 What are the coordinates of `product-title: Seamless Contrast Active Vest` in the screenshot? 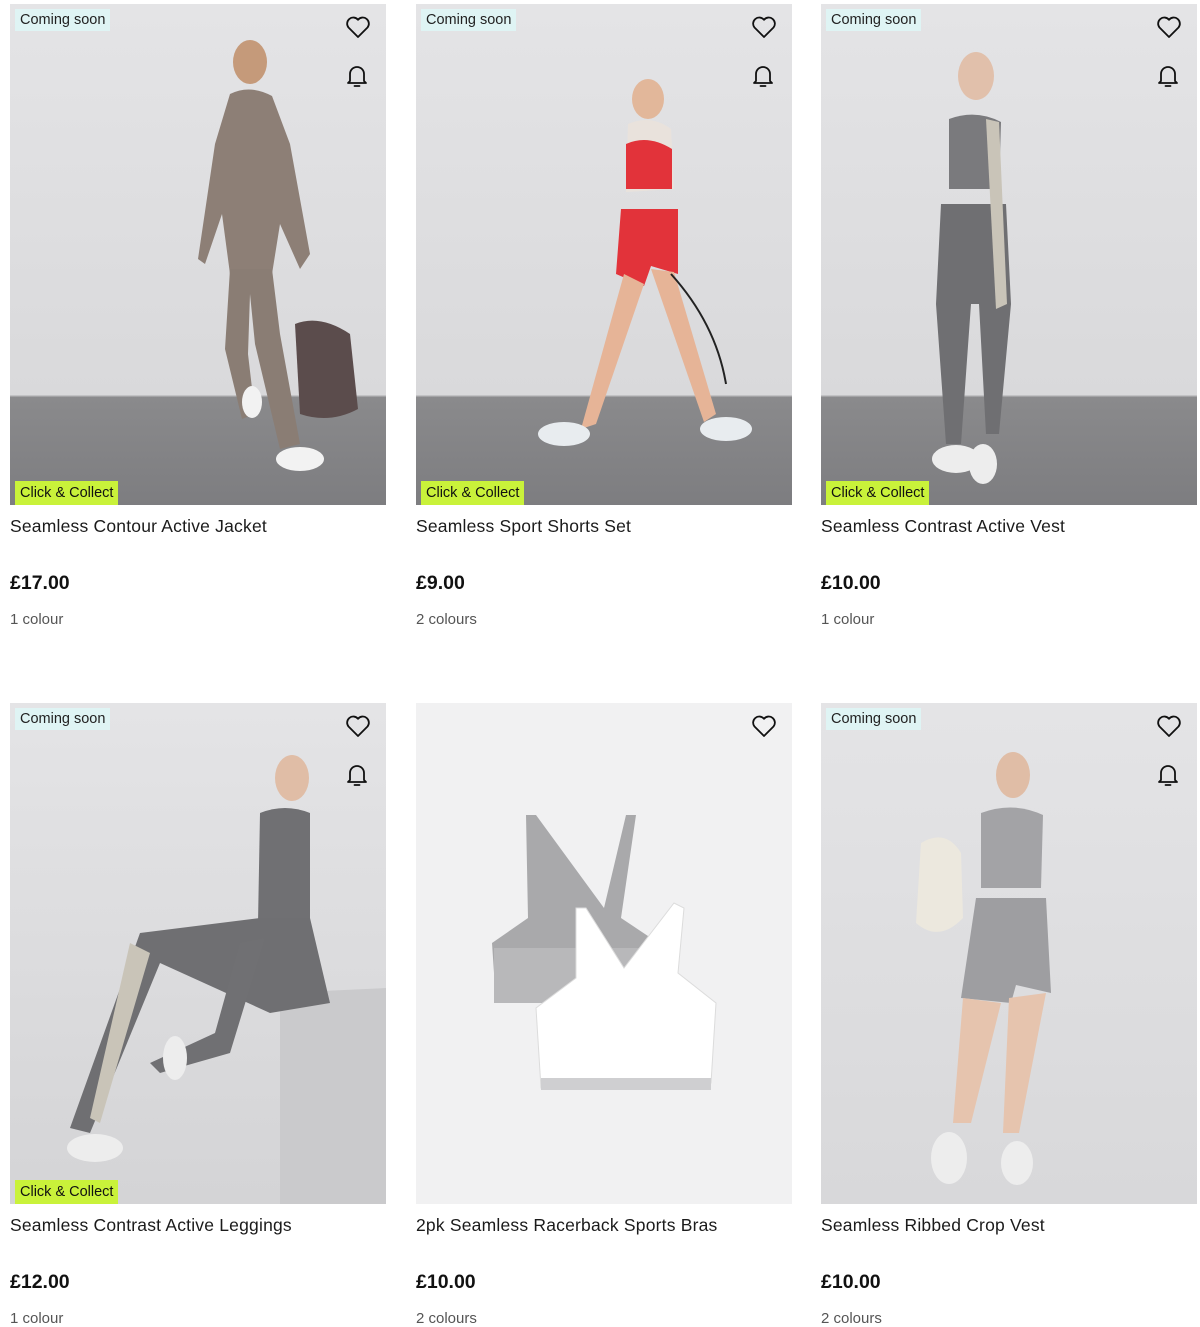 It's located at (943, 526).